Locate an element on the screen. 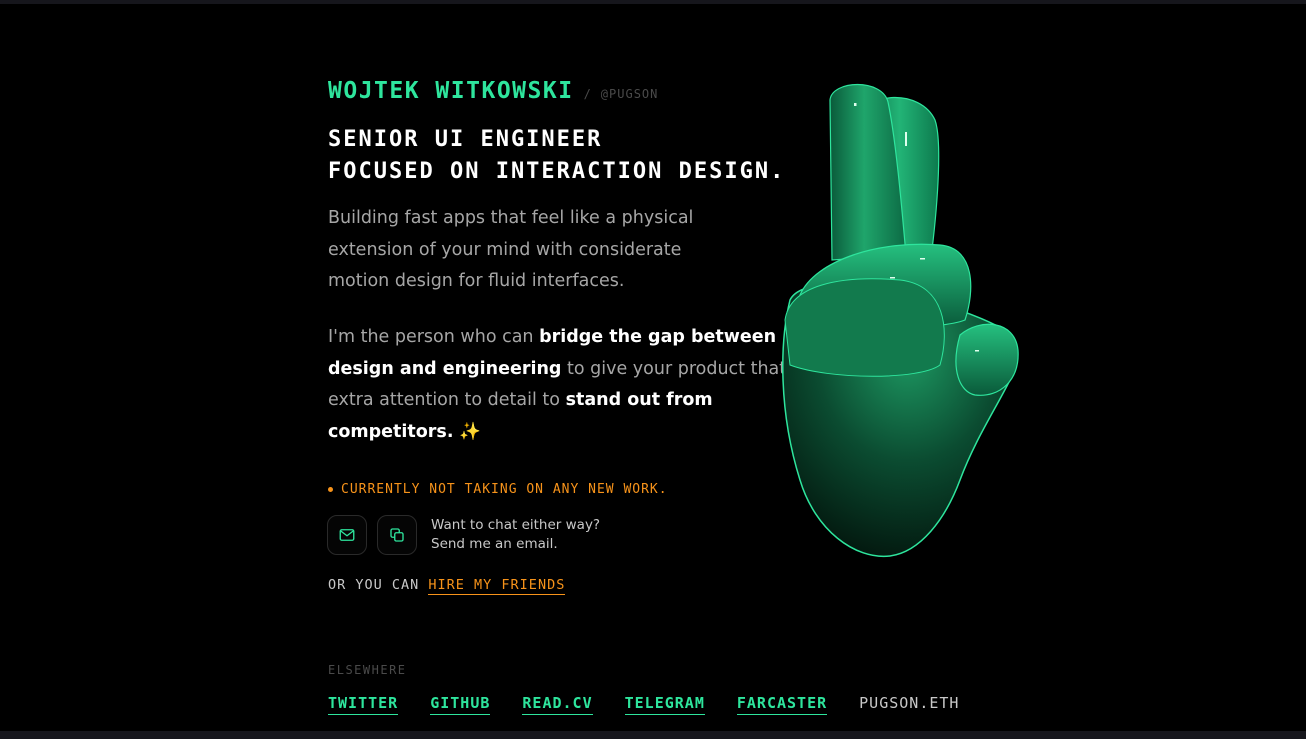  tagline-line-1: SENIOR UI ENGINEER is located at coordinates (465, 139).